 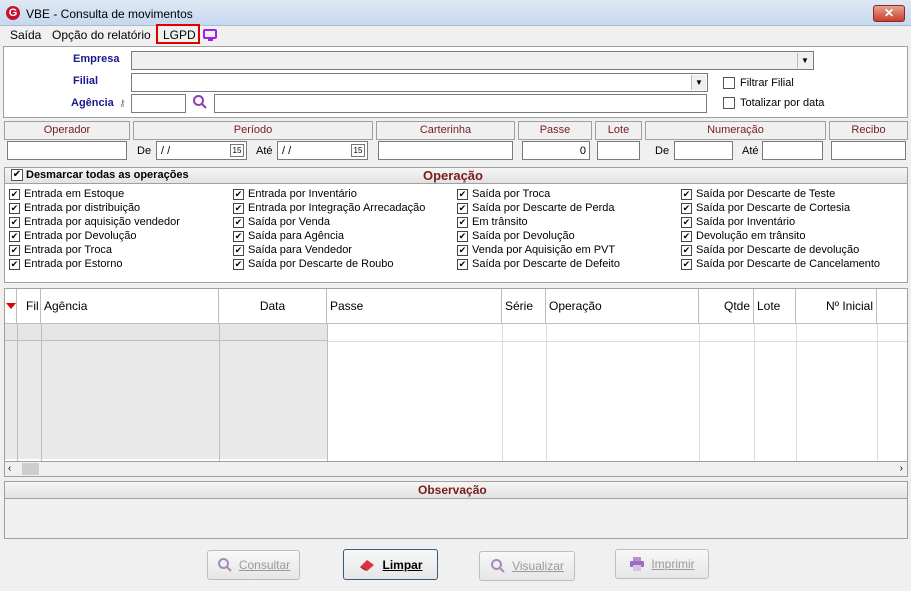 I want to click on col-numero-inicial: Nº Inicial, so click(x=836, y=306).